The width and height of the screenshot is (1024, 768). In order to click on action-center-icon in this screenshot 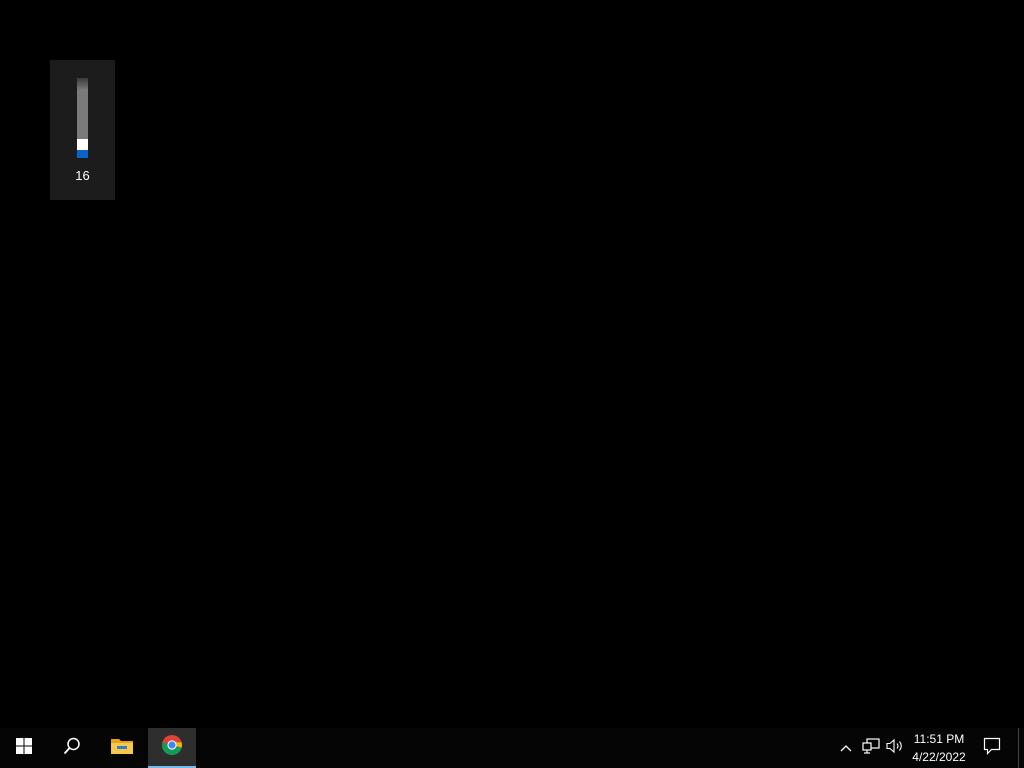, I will do `click(992, 748)`.